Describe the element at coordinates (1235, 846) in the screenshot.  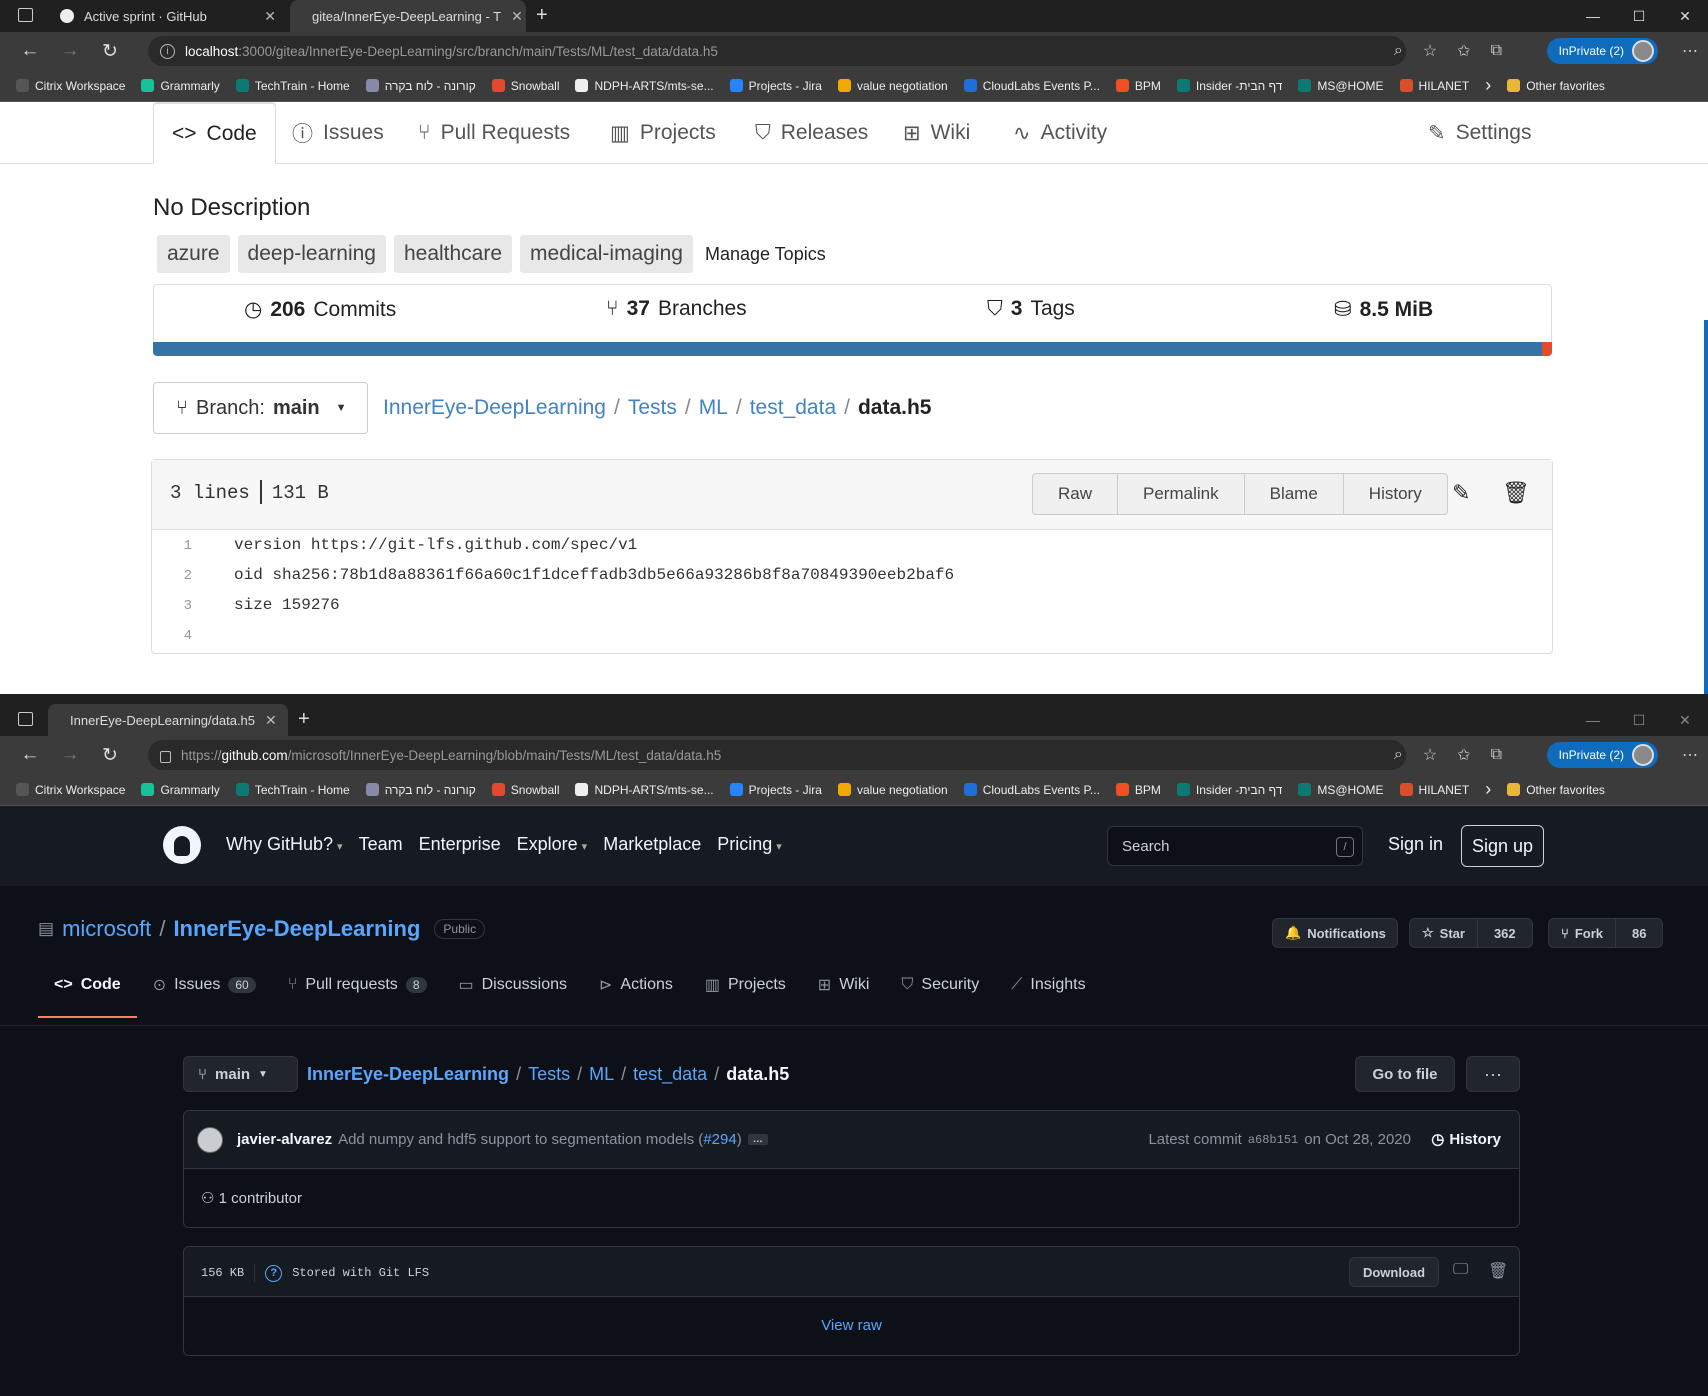
I see `search-input: Search /` at that location.